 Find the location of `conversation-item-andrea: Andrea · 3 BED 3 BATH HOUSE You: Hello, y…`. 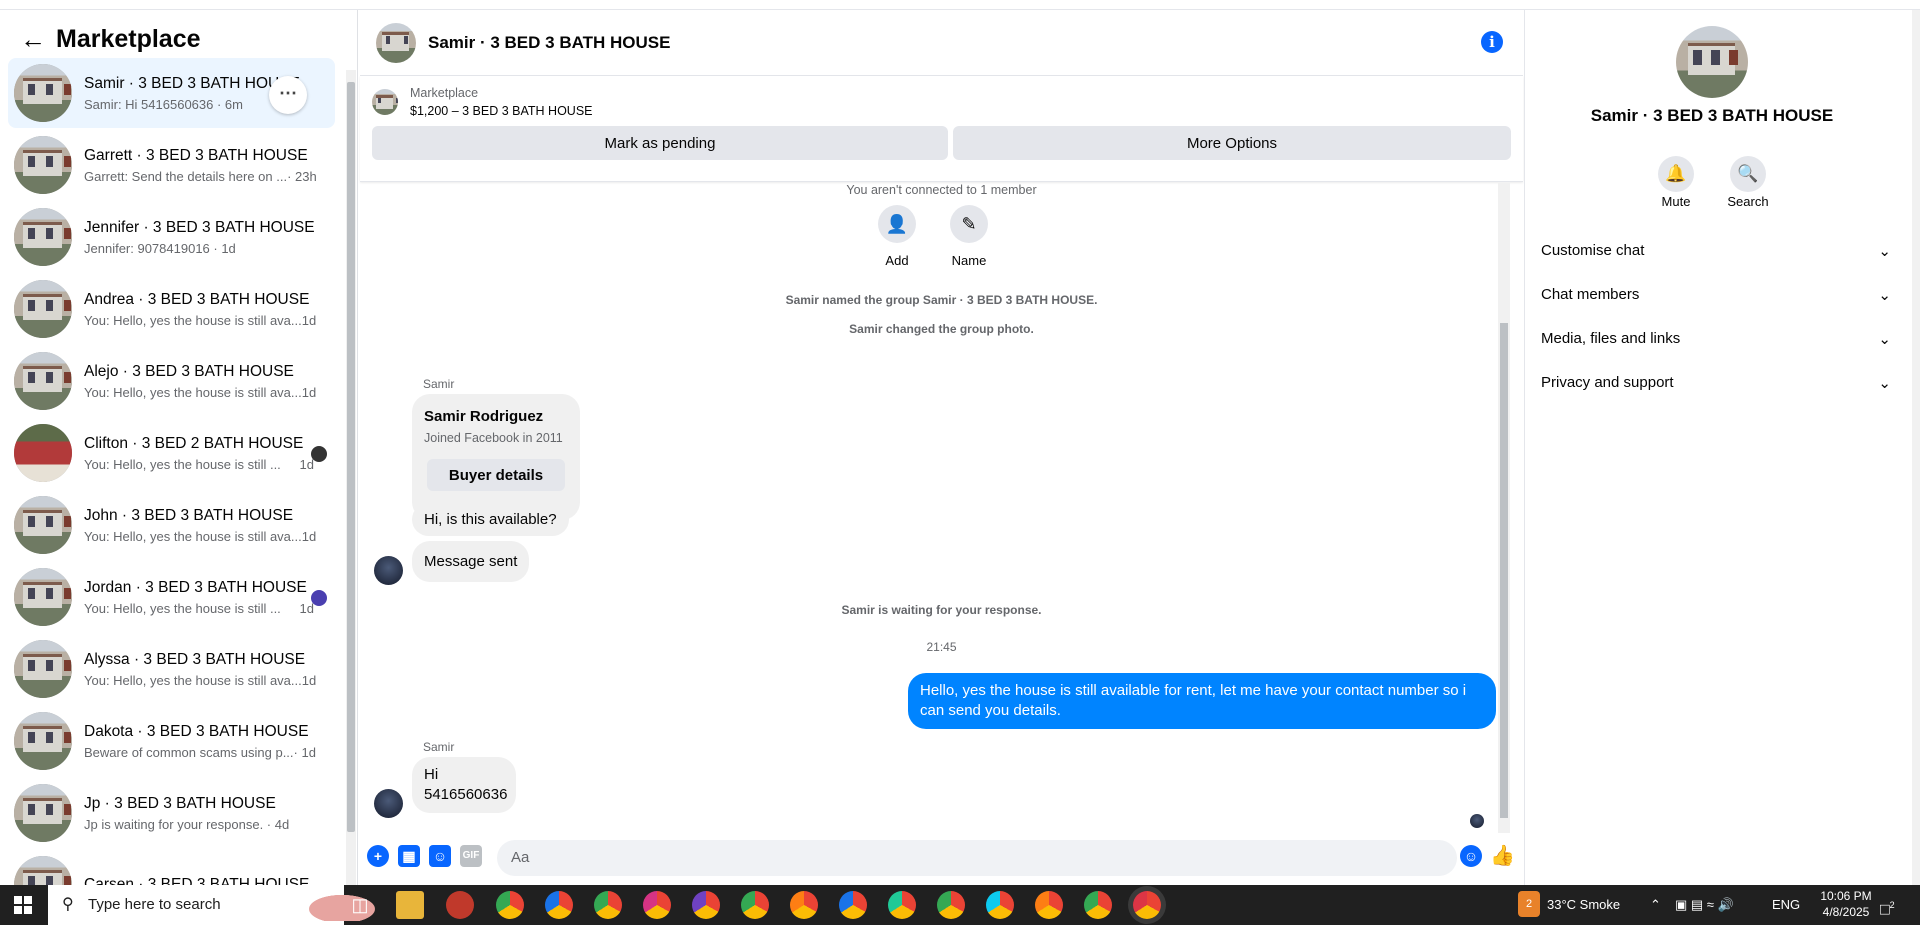

conversation-item-andrea: Andrea · 3 BED 3 BATH HOUSE You: Hello, y… is located at coordinates (171, 309).